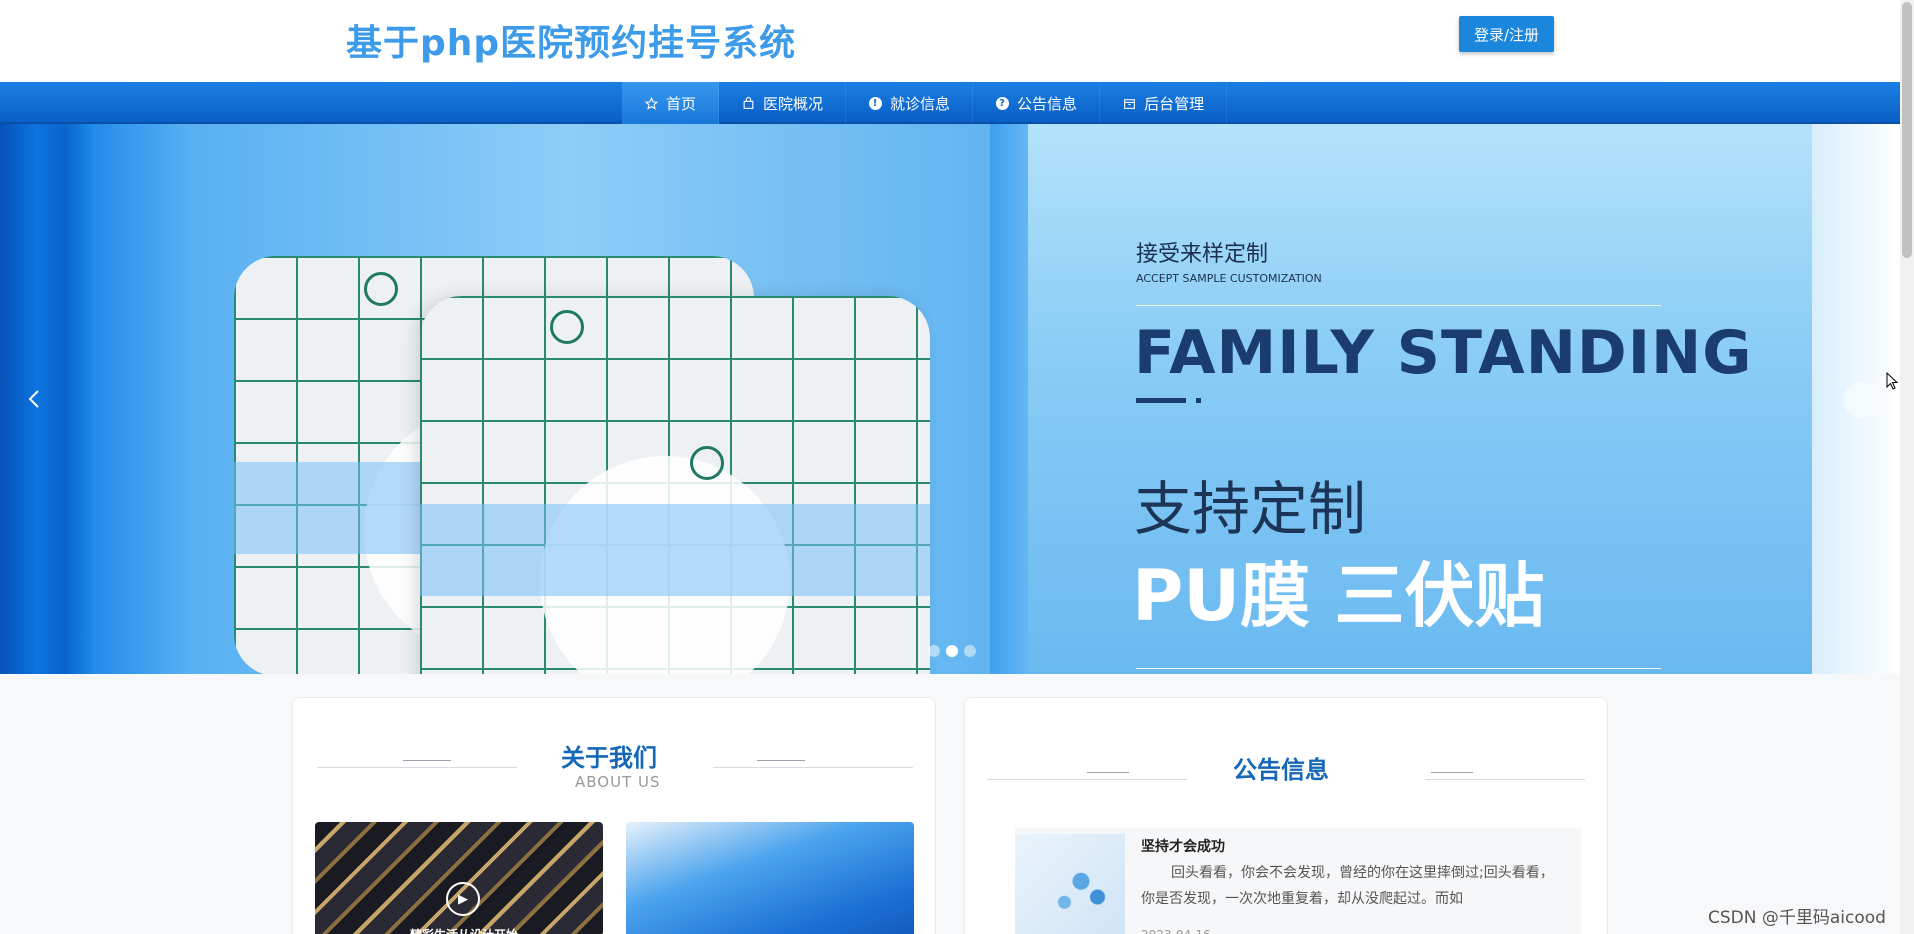 The image size is (1914, 934). I want to click on nav-item-label: 后台管理, so click(1174, 103).